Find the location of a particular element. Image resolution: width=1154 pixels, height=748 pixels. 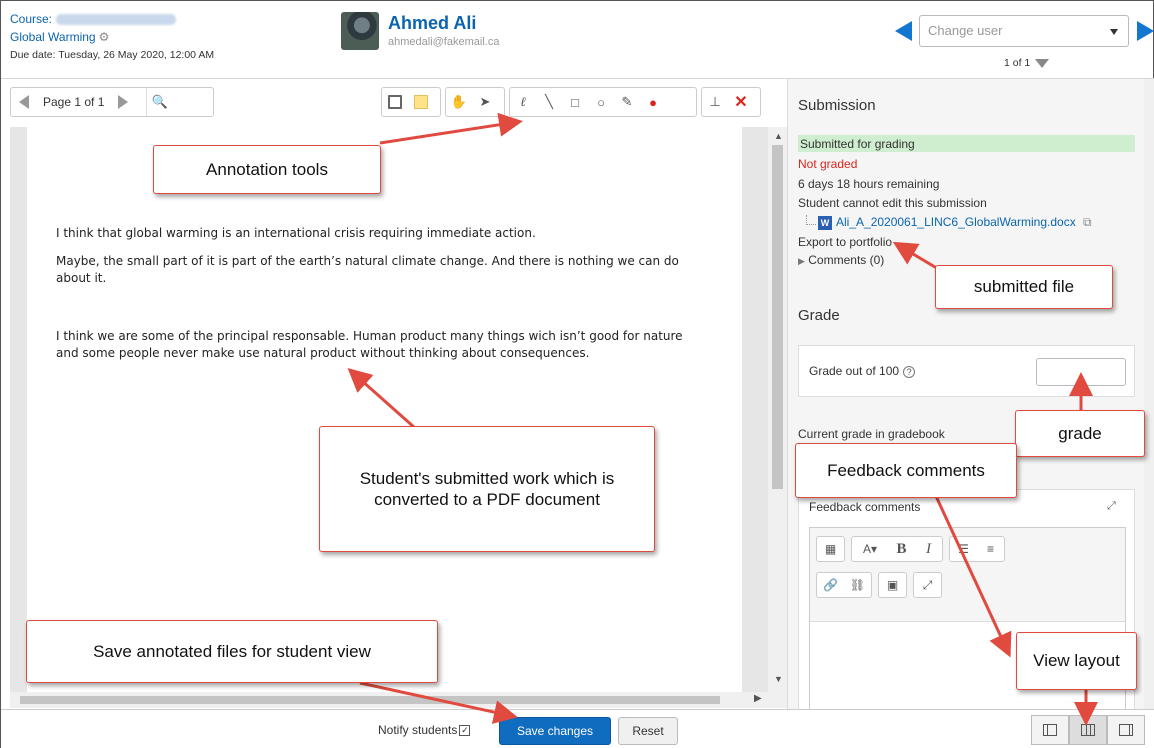

comment-tools is located at coordinates (411, 102).